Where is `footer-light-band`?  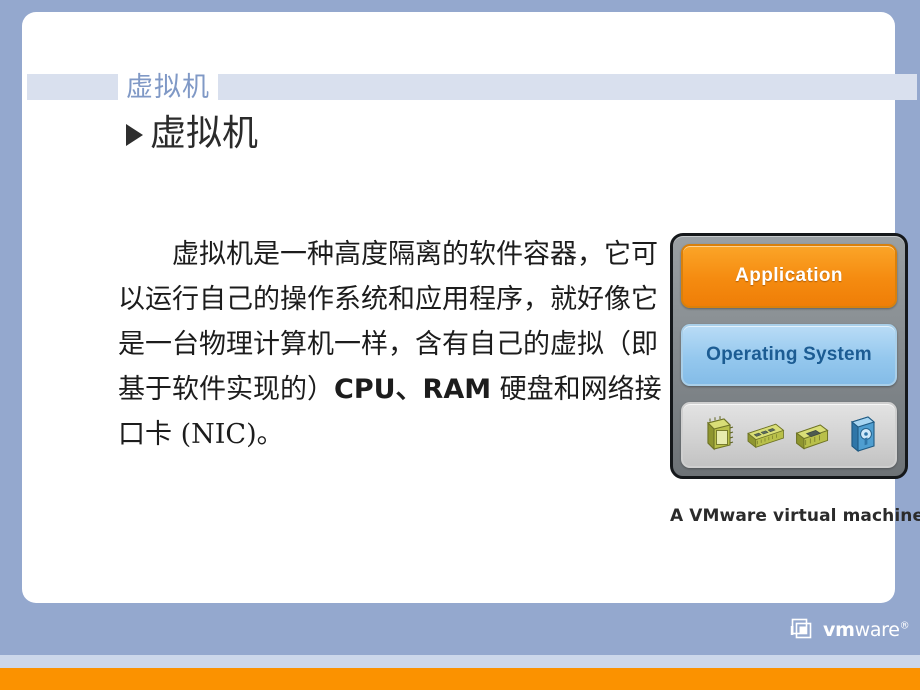 footer-light-band is located at coordinates (460, 661).